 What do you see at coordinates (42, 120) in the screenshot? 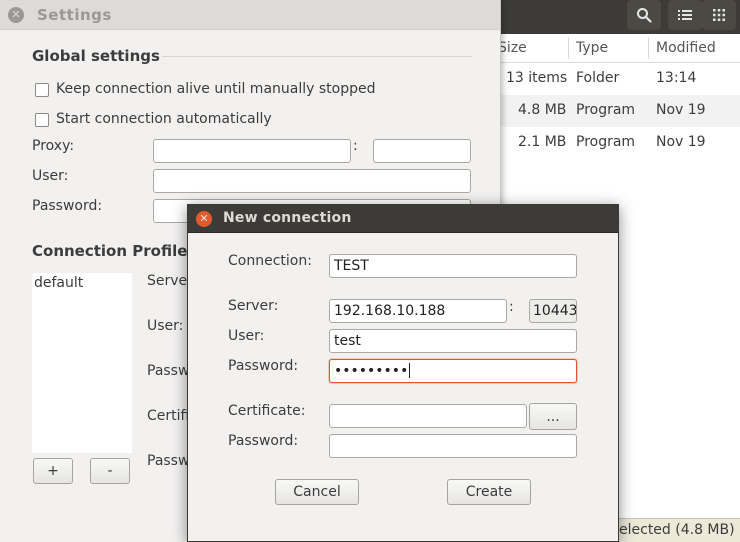
I see `auto-start-checkbox` at bounding box center [42, 120].